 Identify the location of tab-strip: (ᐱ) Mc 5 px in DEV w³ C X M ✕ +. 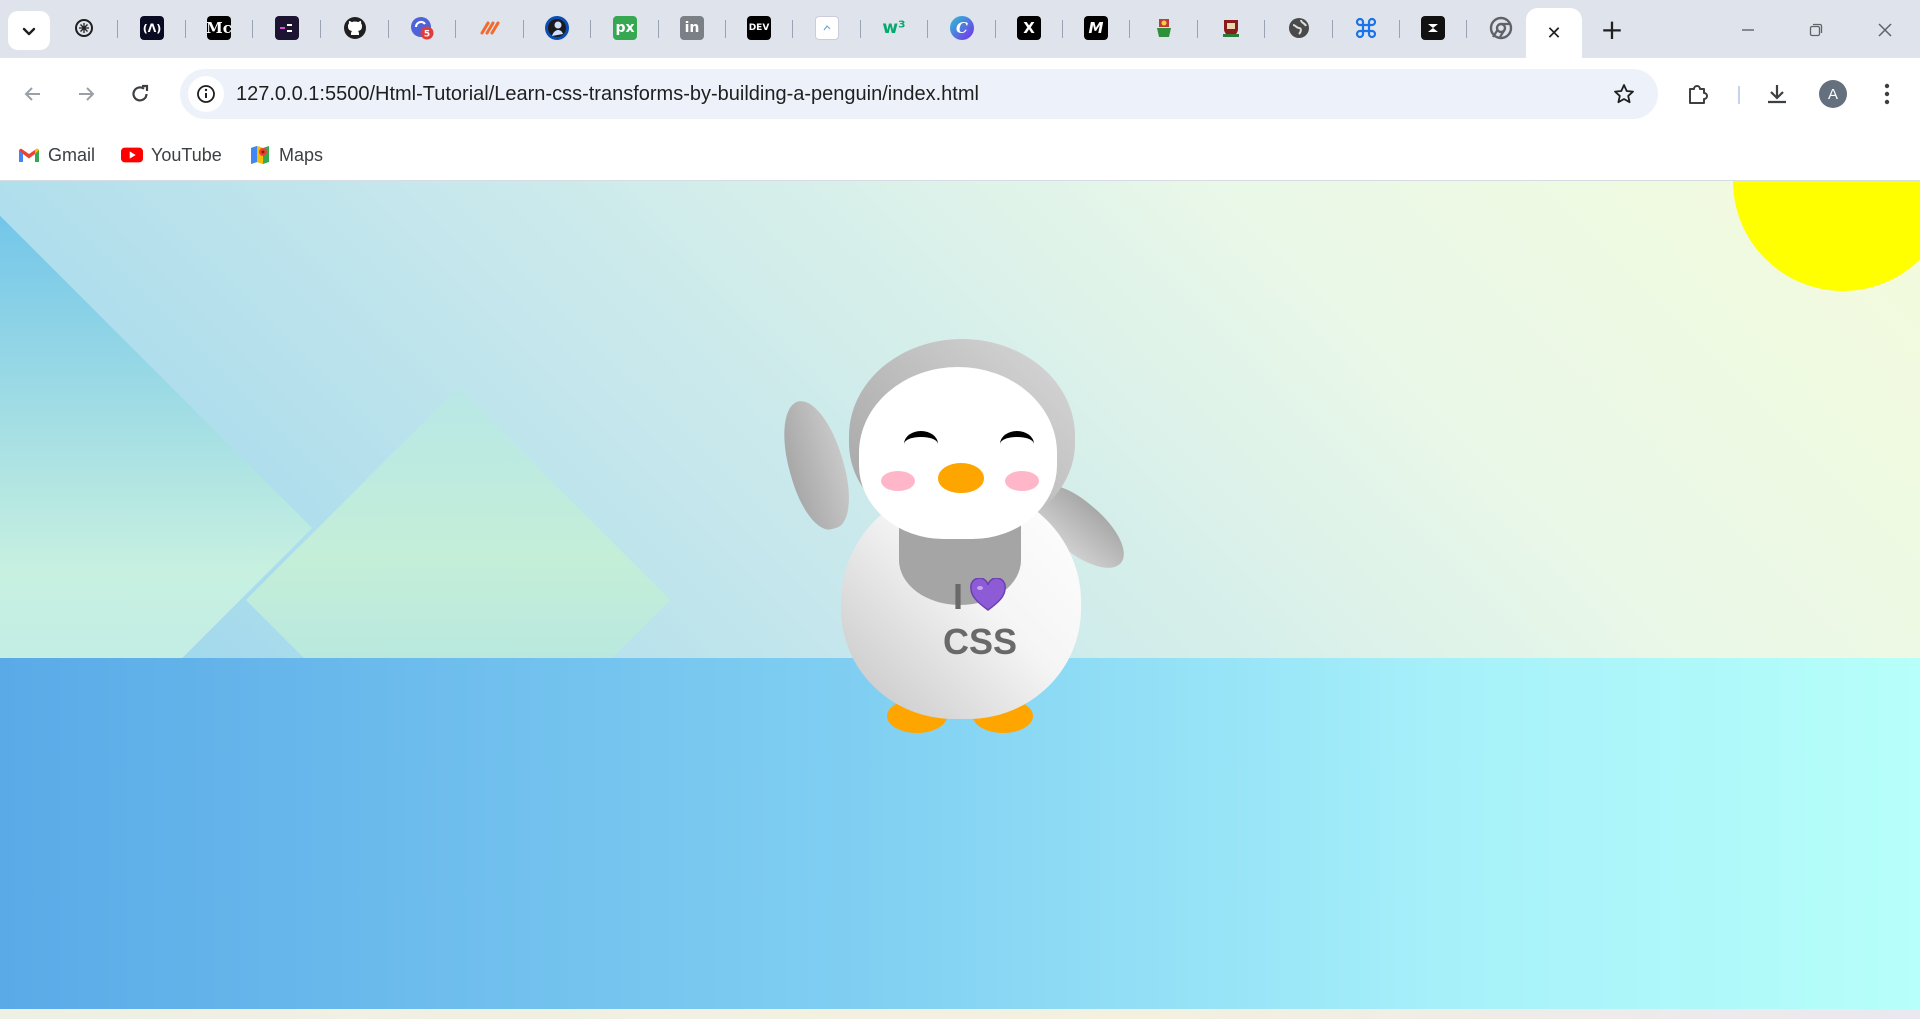
(960, 29).